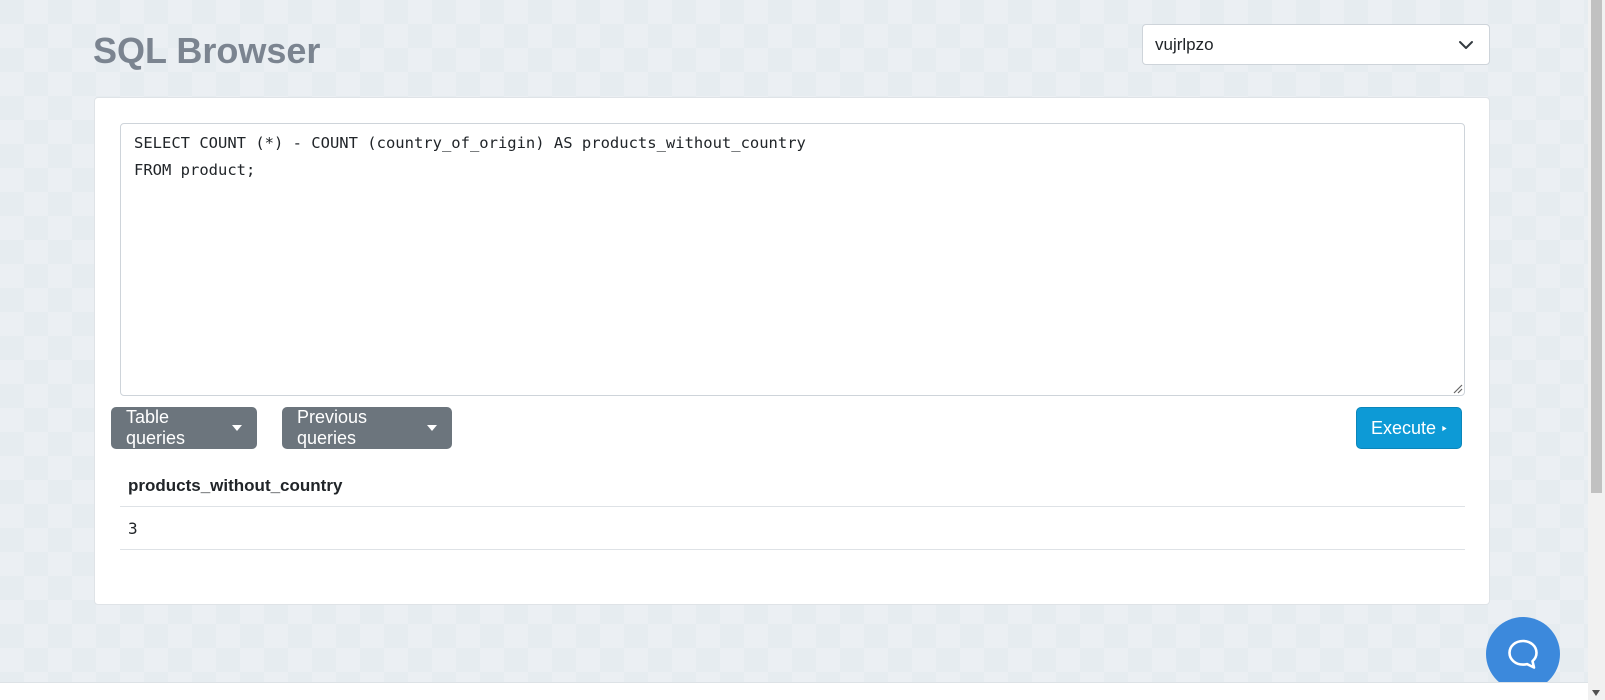 The width and height of the screenshot is (1605, 700). I want to click on table-queries-label: Table queries, so click(156, 427).